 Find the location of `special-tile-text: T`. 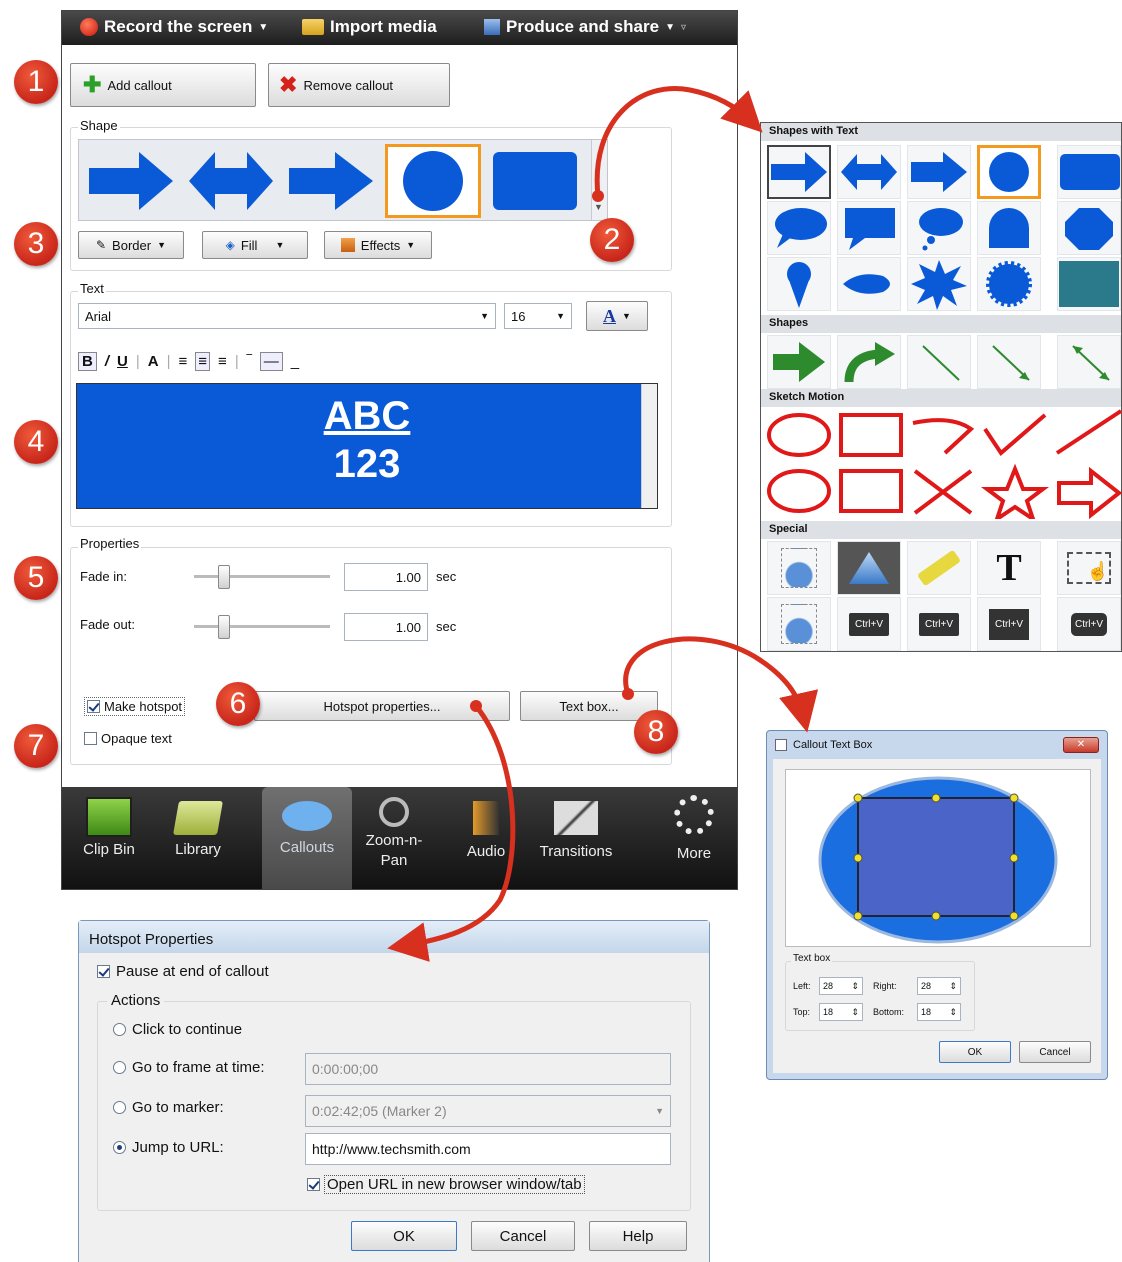

special-tile-text: T is located at coordinates (1009, 568).